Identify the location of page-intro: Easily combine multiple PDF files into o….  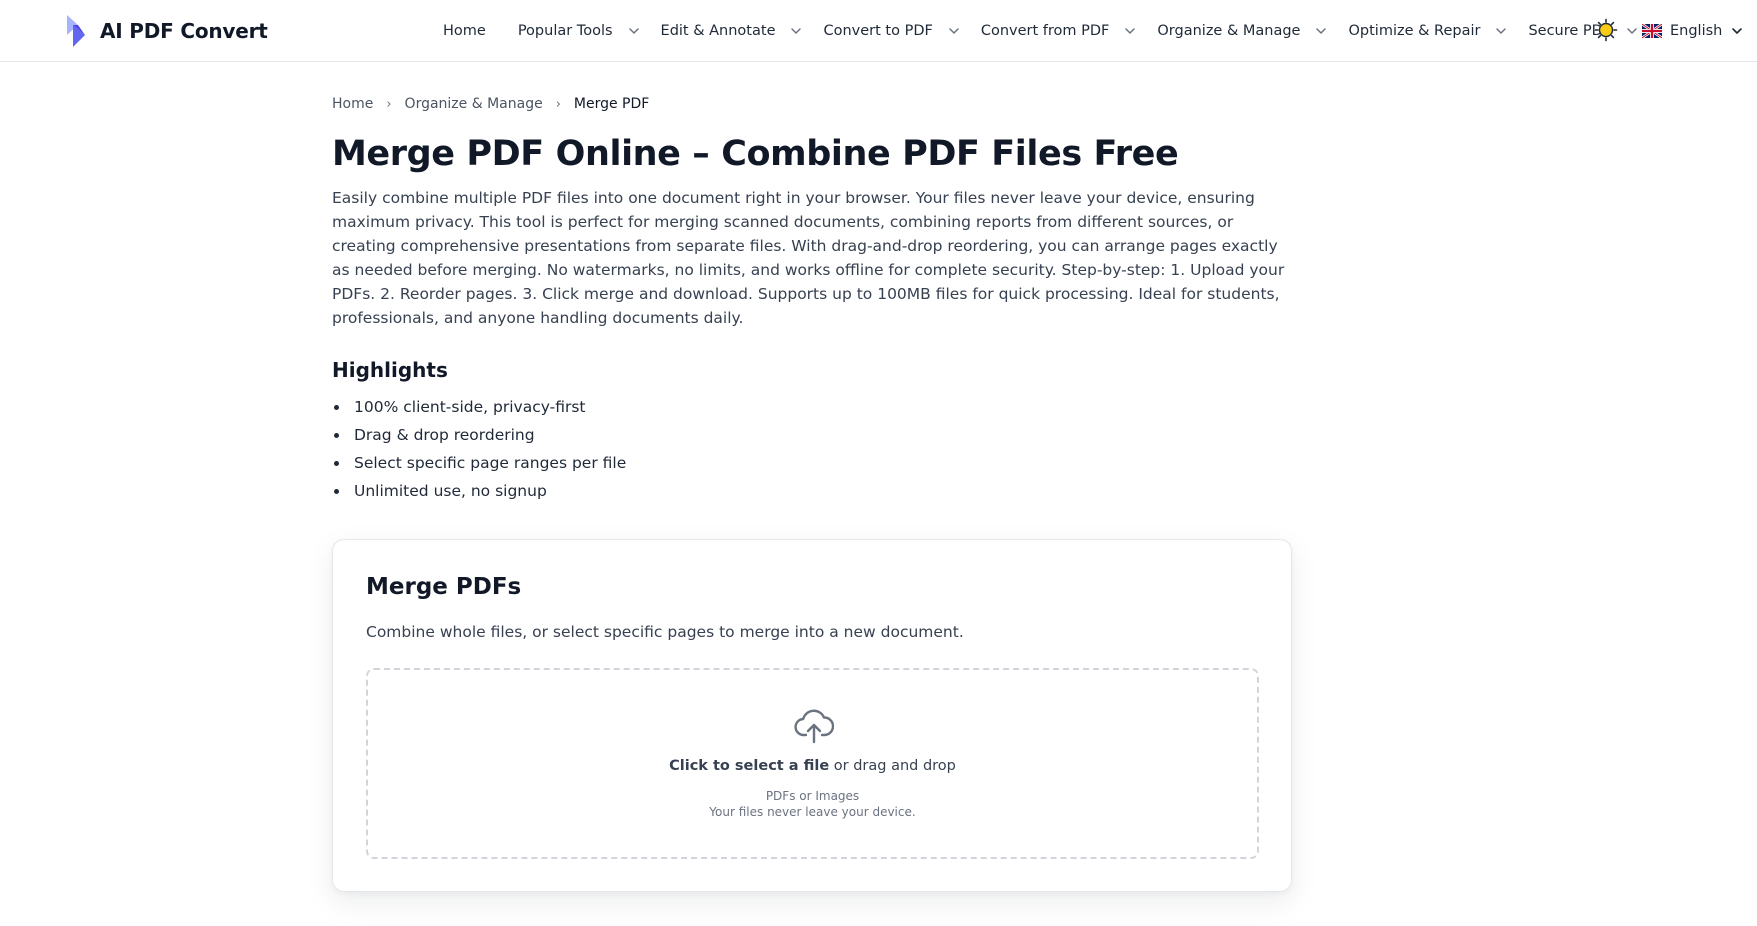
(808, 258).